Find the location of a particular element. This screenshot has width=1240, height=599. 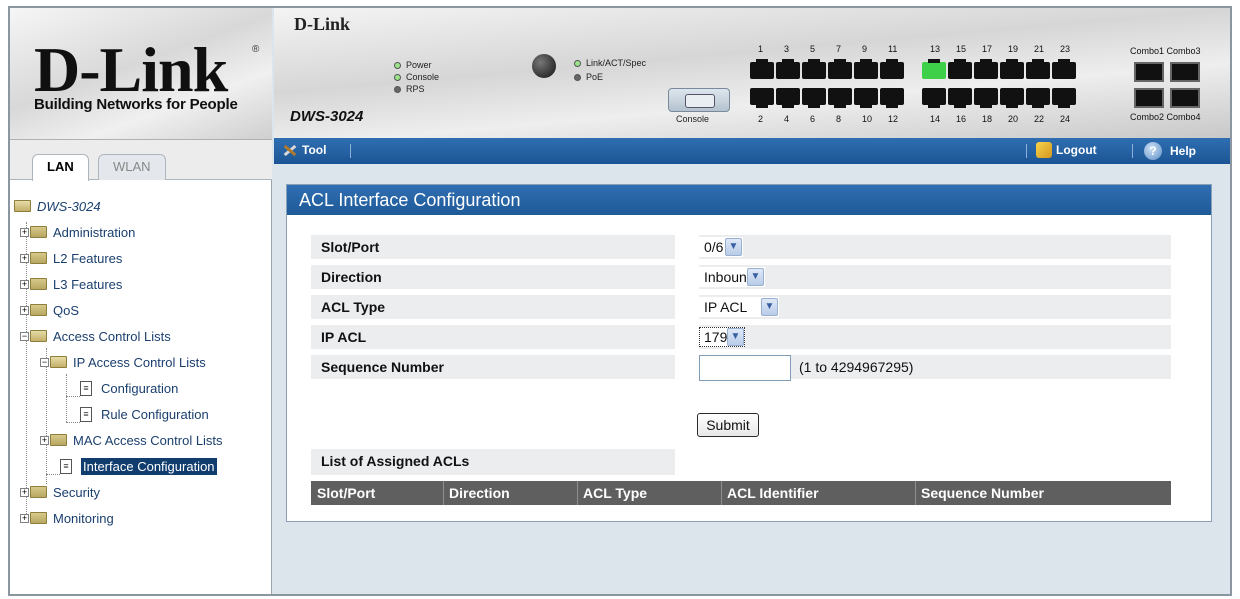

sequence-number-input is located at coordinates (745, 368).